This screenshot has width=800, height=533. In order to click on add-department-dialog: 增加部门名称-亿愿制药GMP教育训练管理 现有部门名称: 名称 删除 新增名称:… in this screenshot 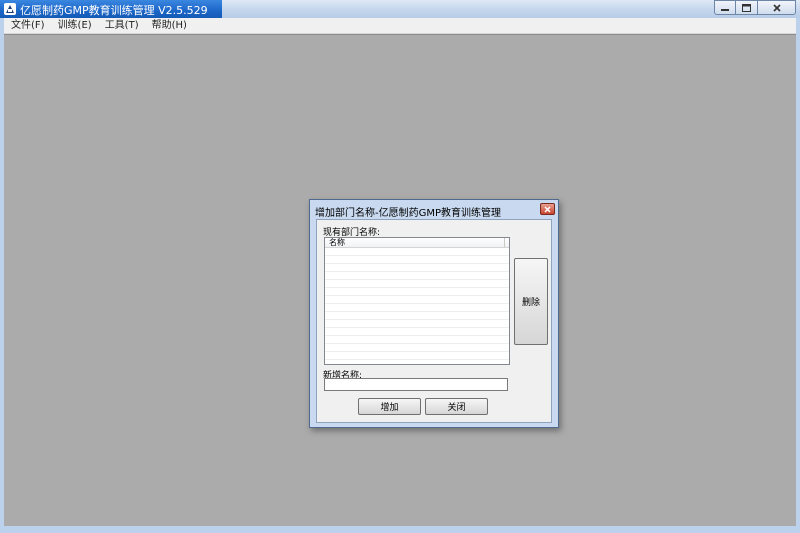, I will do `click(434, 313)`.